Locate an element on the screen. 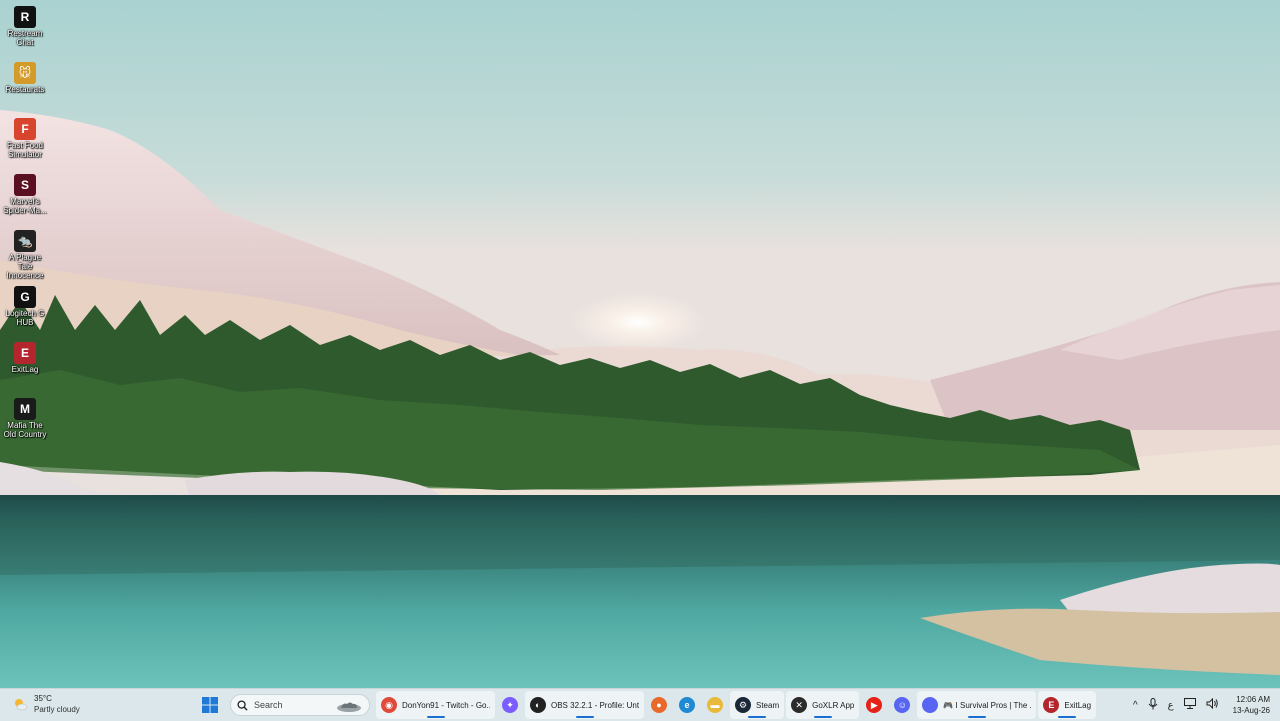 Image resolution: width=1280 pixels, height=721 pixels. file-explorer-icon: ▬ is located at coordinates (715, 705).